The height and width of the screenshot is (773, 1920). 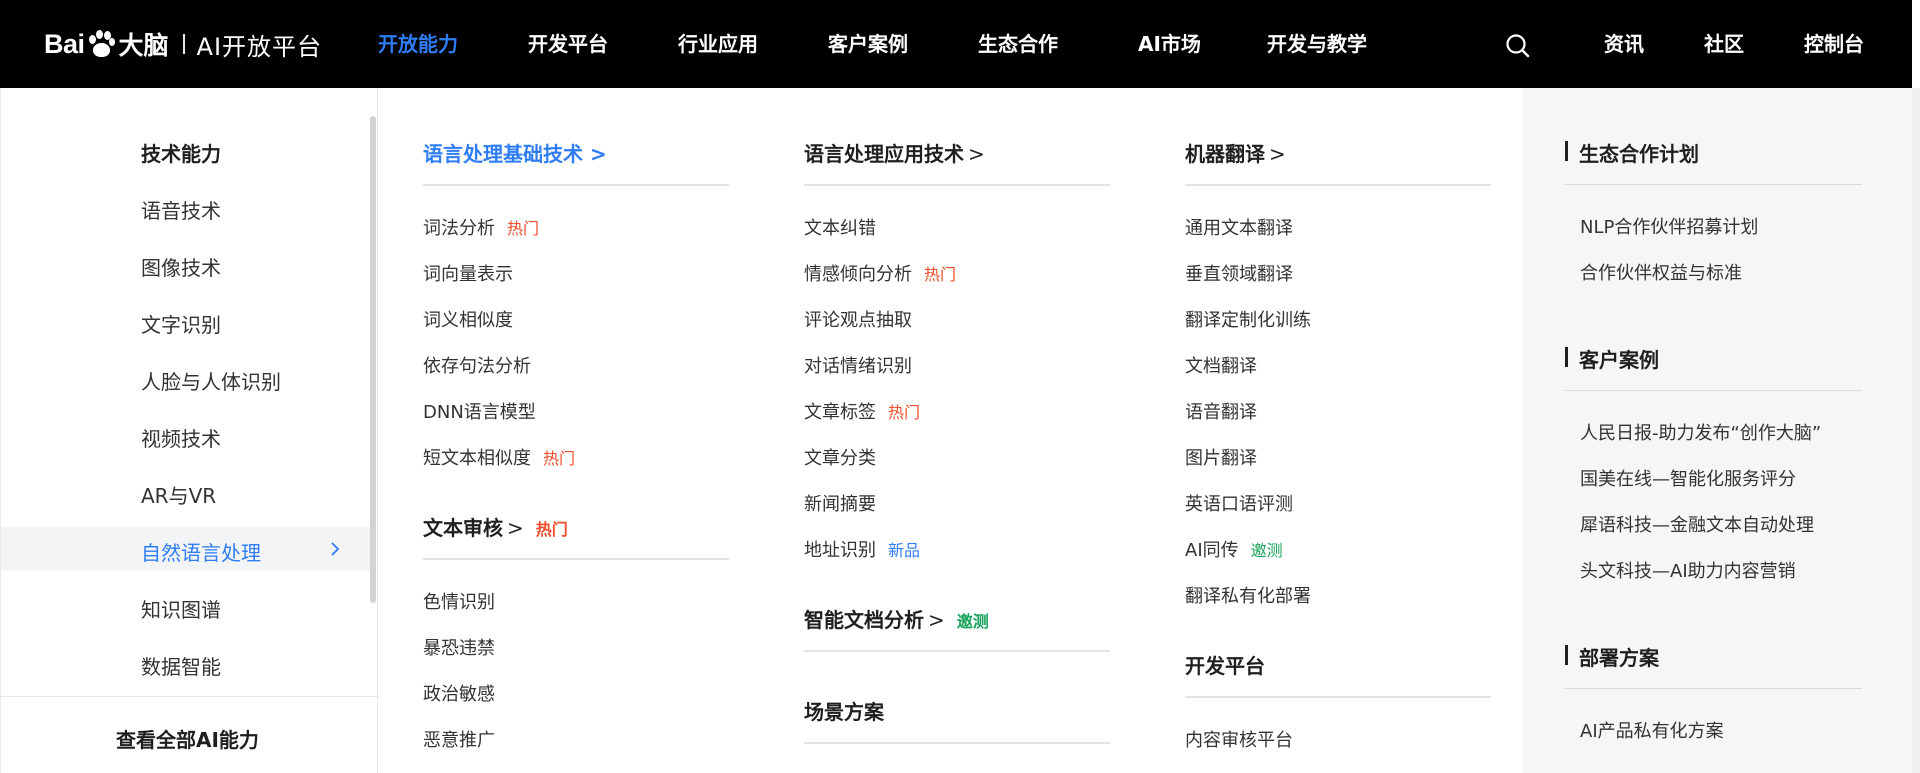 What do you see at coordinates (186, 549) in the screenshot?
I see `category-nlp: 自然语言处理` at bounding box center [186, 549].